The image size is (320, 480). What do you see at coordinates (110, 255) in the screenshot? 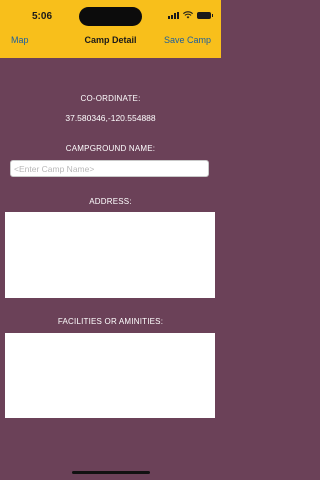
I see `address-textarea` at bounding box center [110, 255].